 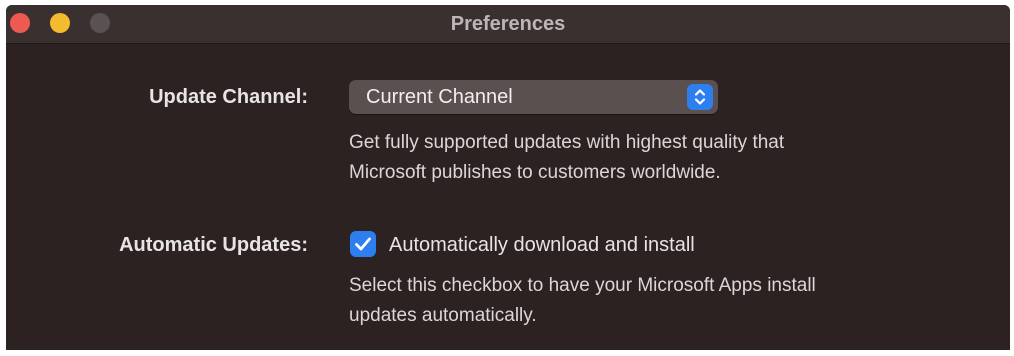 I want to click on update-channel-select: Current Channel, so click(x=533, y=97).